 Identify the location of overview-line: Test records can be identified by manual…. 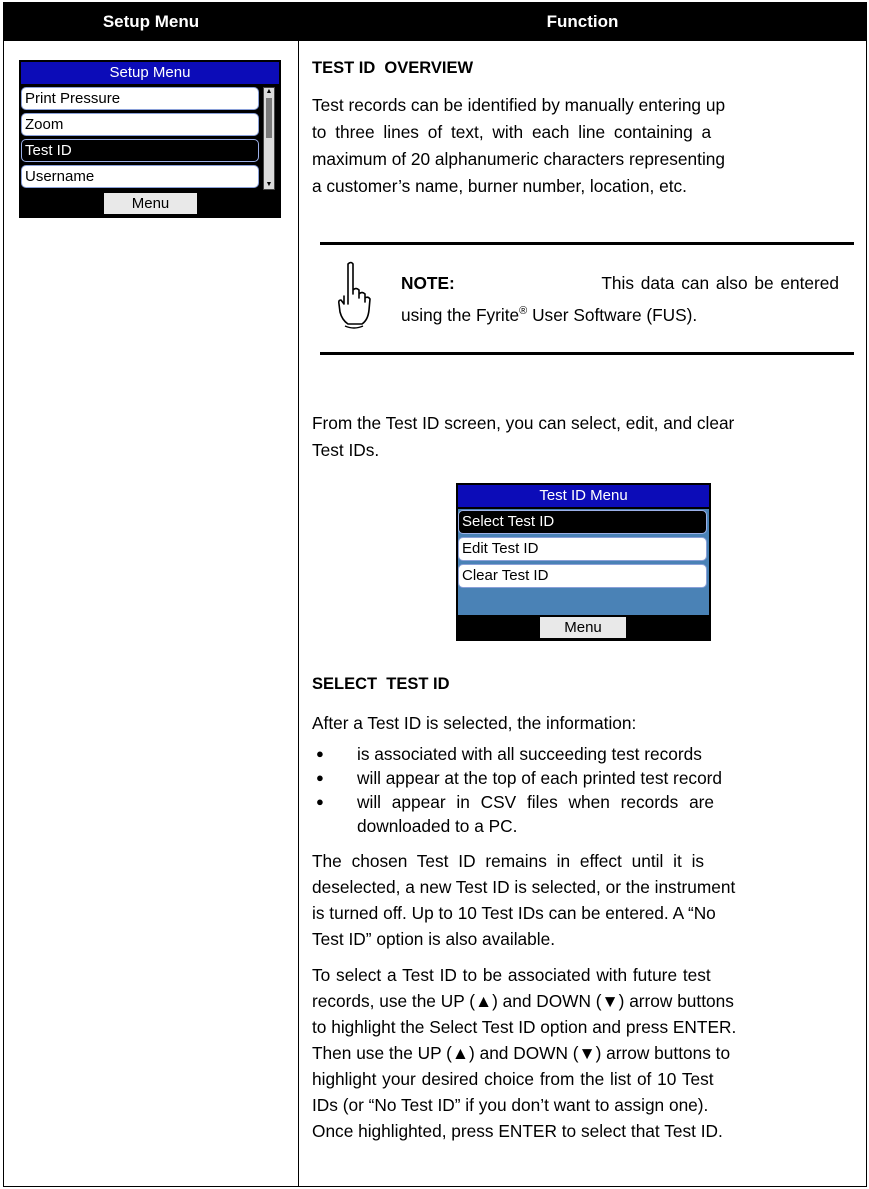
(519, 105).